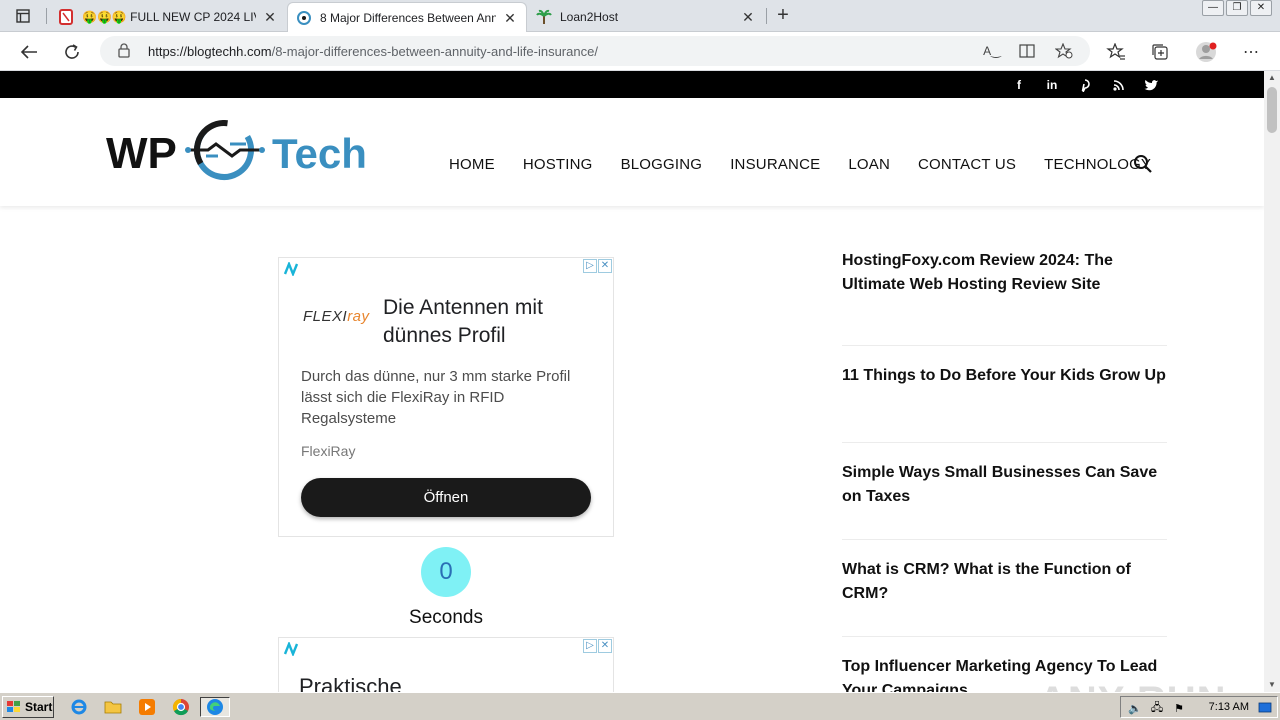 Image resolution: width=1280 pixels, height=720 pixels. Describe the element at coordinates (215, 707) in the screenshot. I see `edge-icon` at that location.